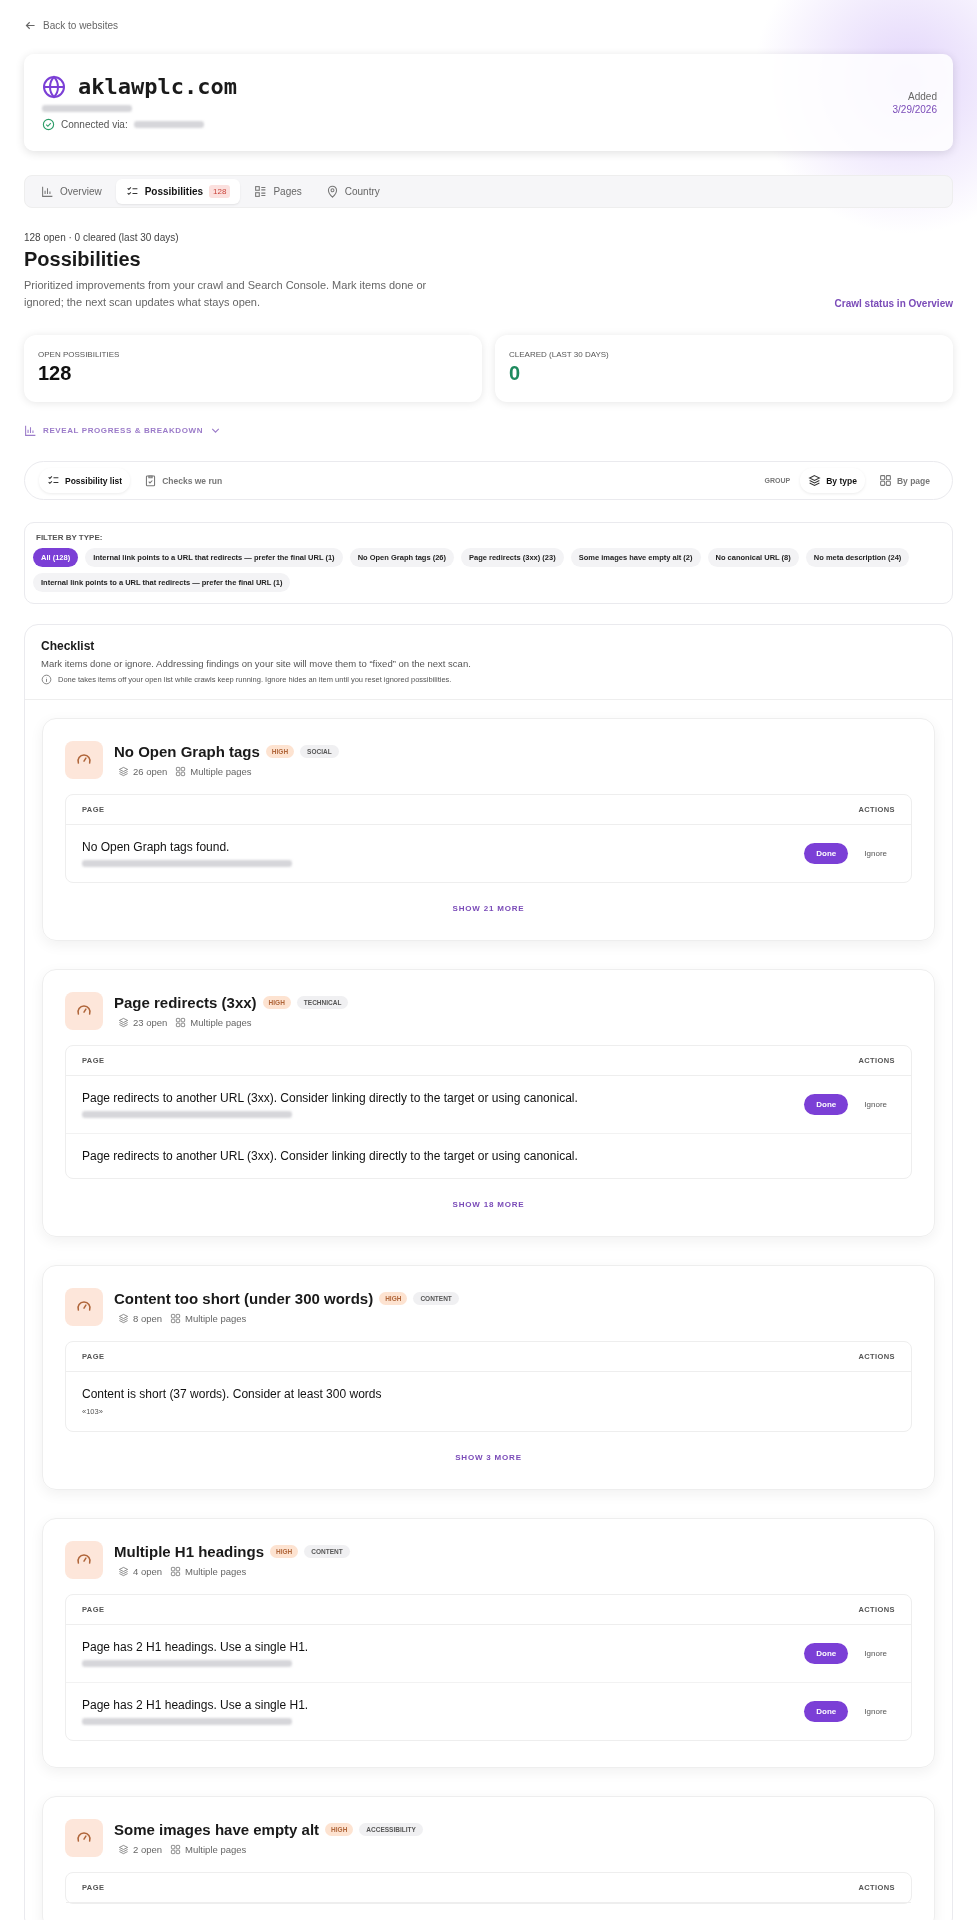 This screenshot has height=1920, width=977. Describe the element at coordinates (156, 847) in the screenshot. I see `finding-message: No Open Graph tags found.` at that location.